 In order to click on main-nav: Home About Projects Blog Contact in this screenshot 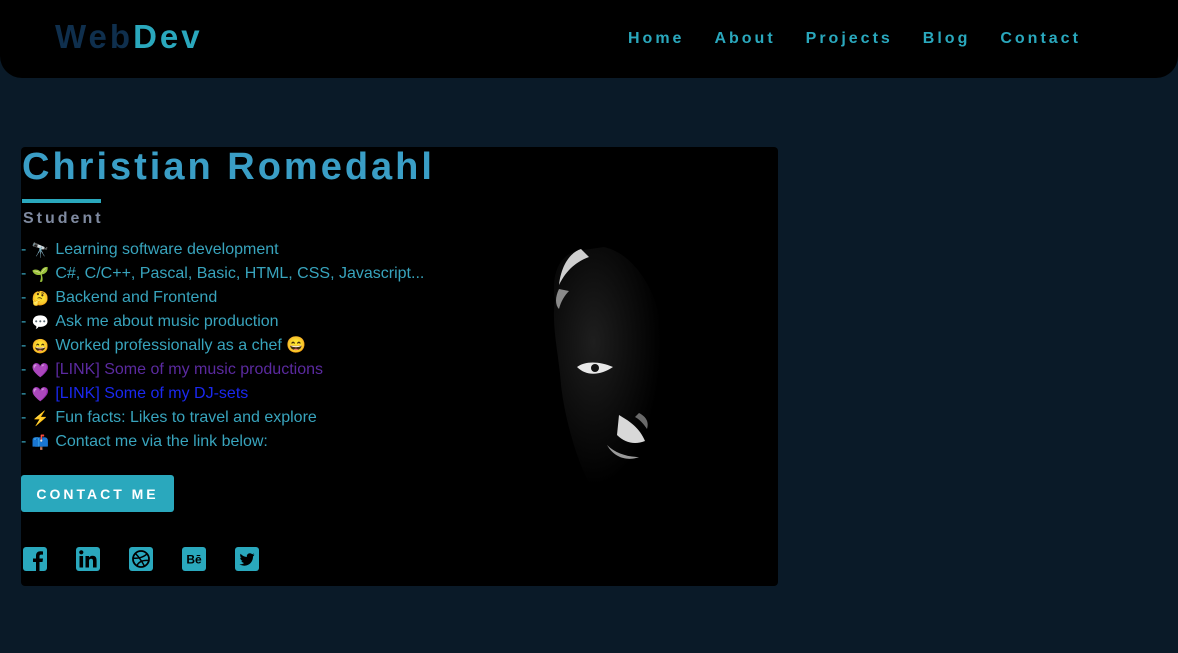, I will do `click(869, 39)`.